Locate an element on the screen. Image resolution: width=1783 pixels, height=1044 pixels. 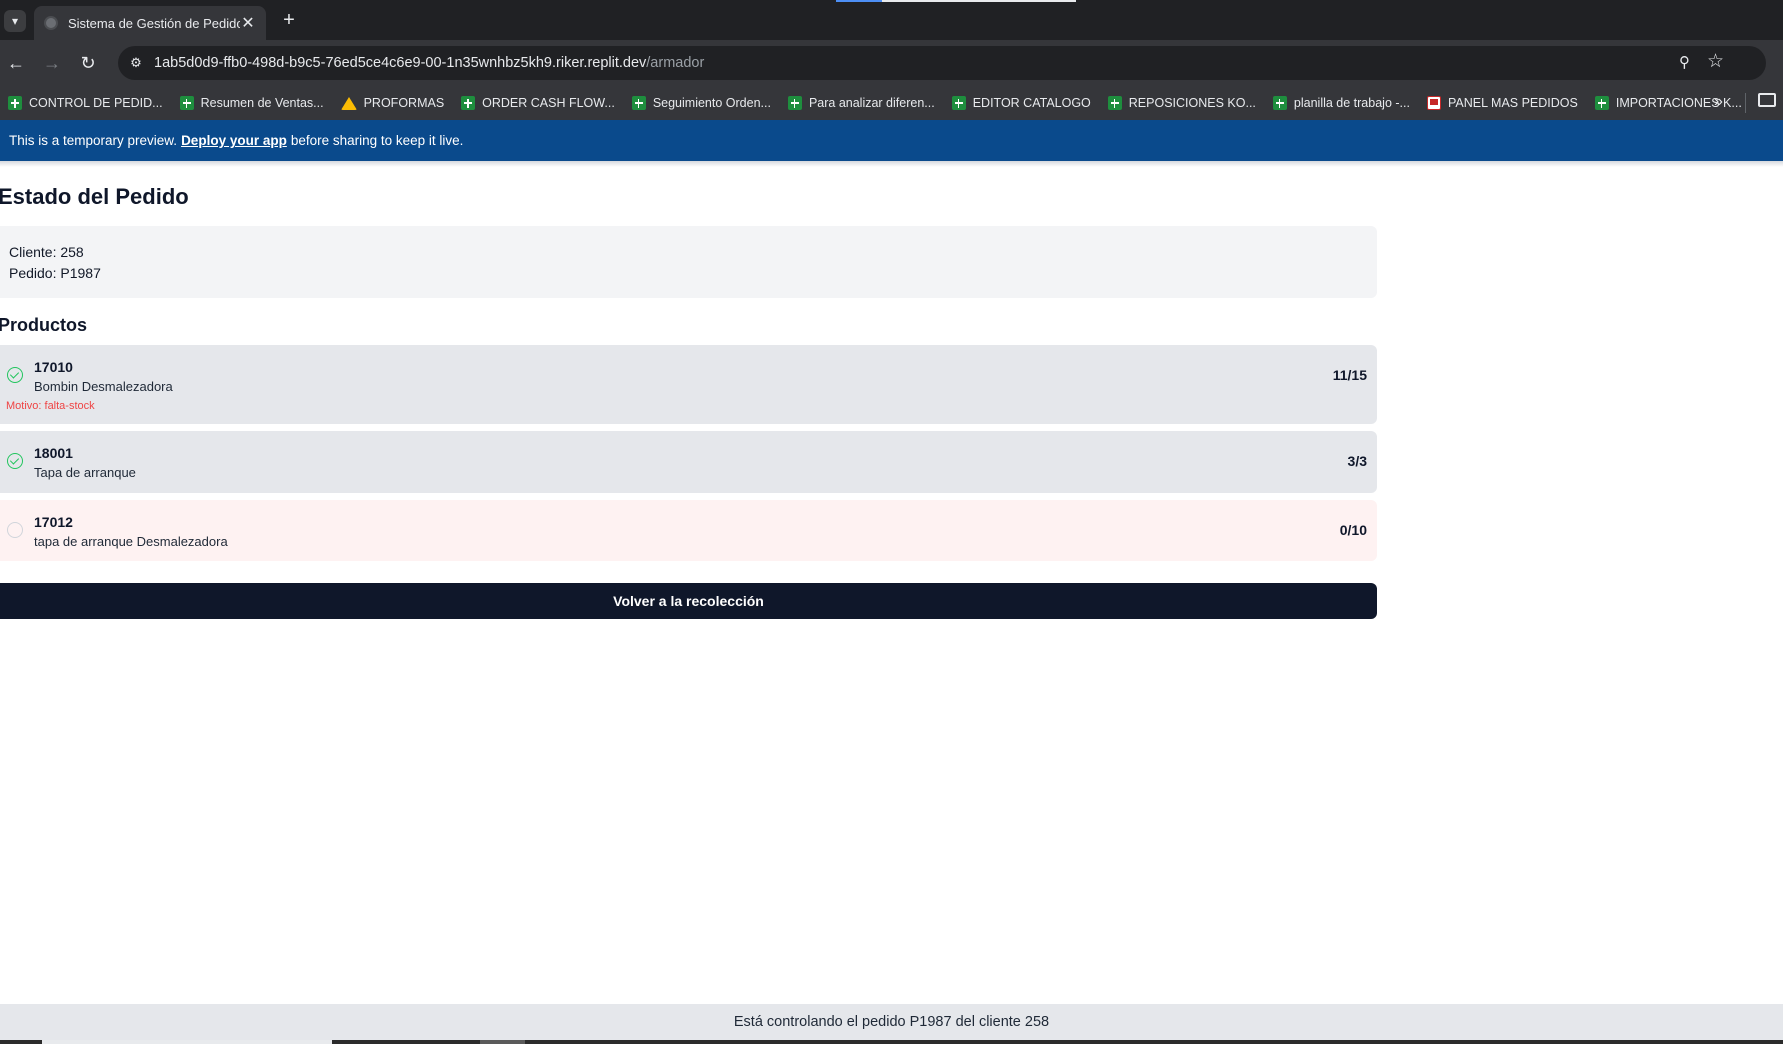
bookmark-item: EDITOR CATALOGO is located at coordinates (1021, 103).